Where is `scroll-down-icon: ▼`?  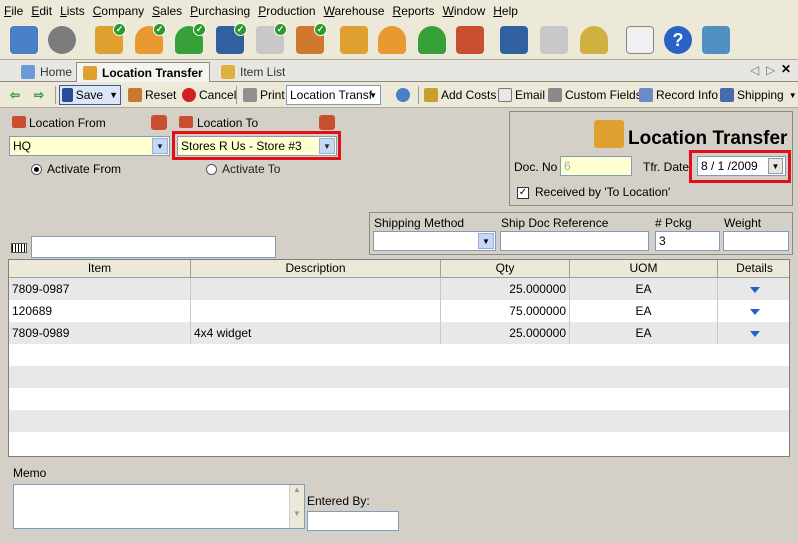
scroll-down-icon: ▼ is located at coordinates (297, 513).